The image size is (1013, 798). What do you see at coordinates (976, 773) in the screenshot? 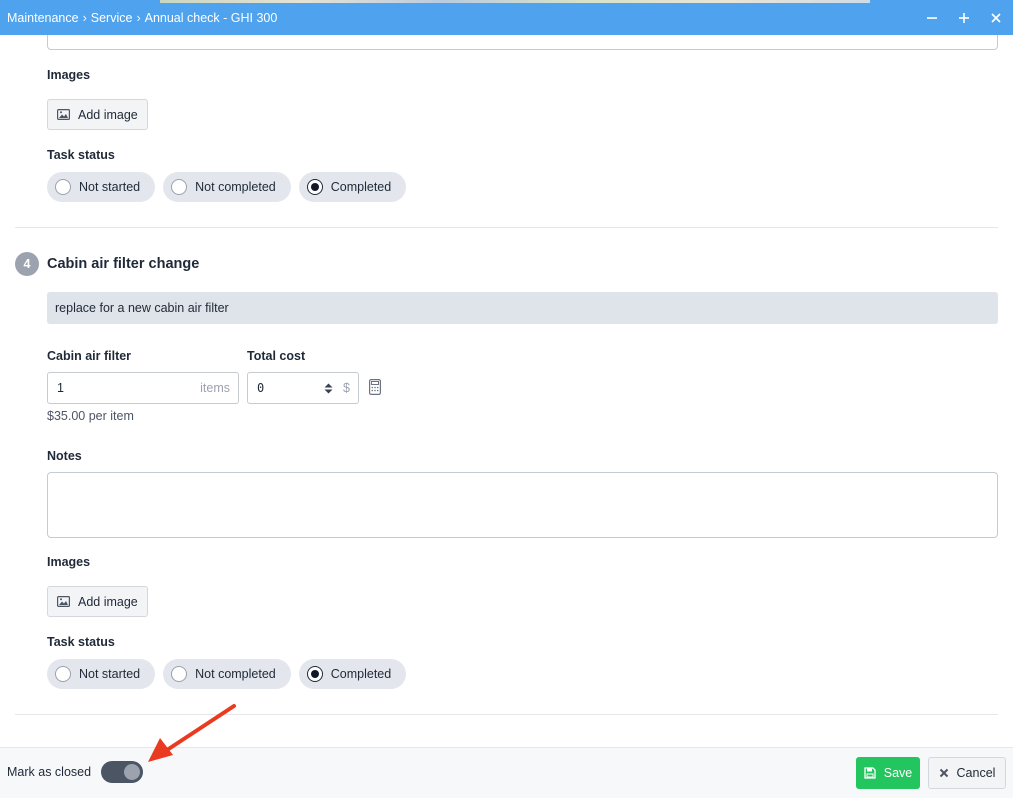
I see `cancel-label: Cancel` at bounding box center [976, 773].